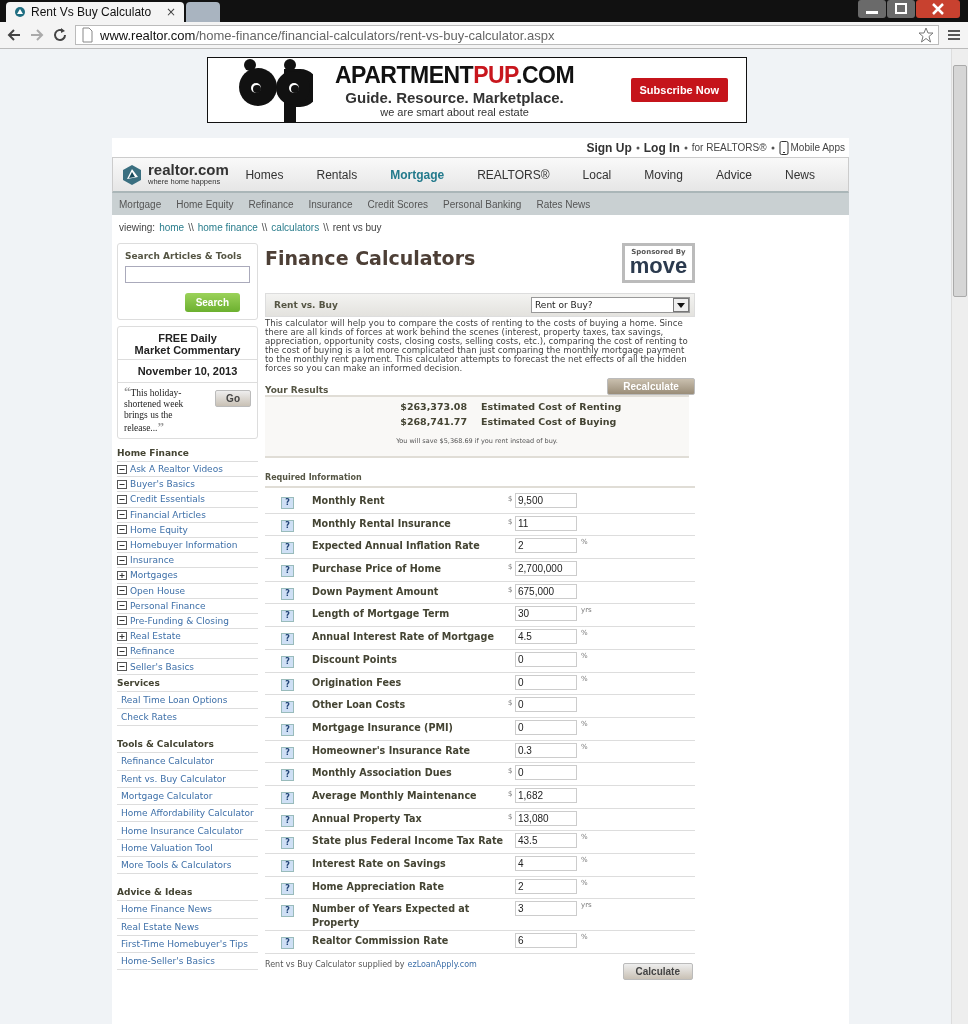  I want to click on input-field: 3, so click(546, 909).